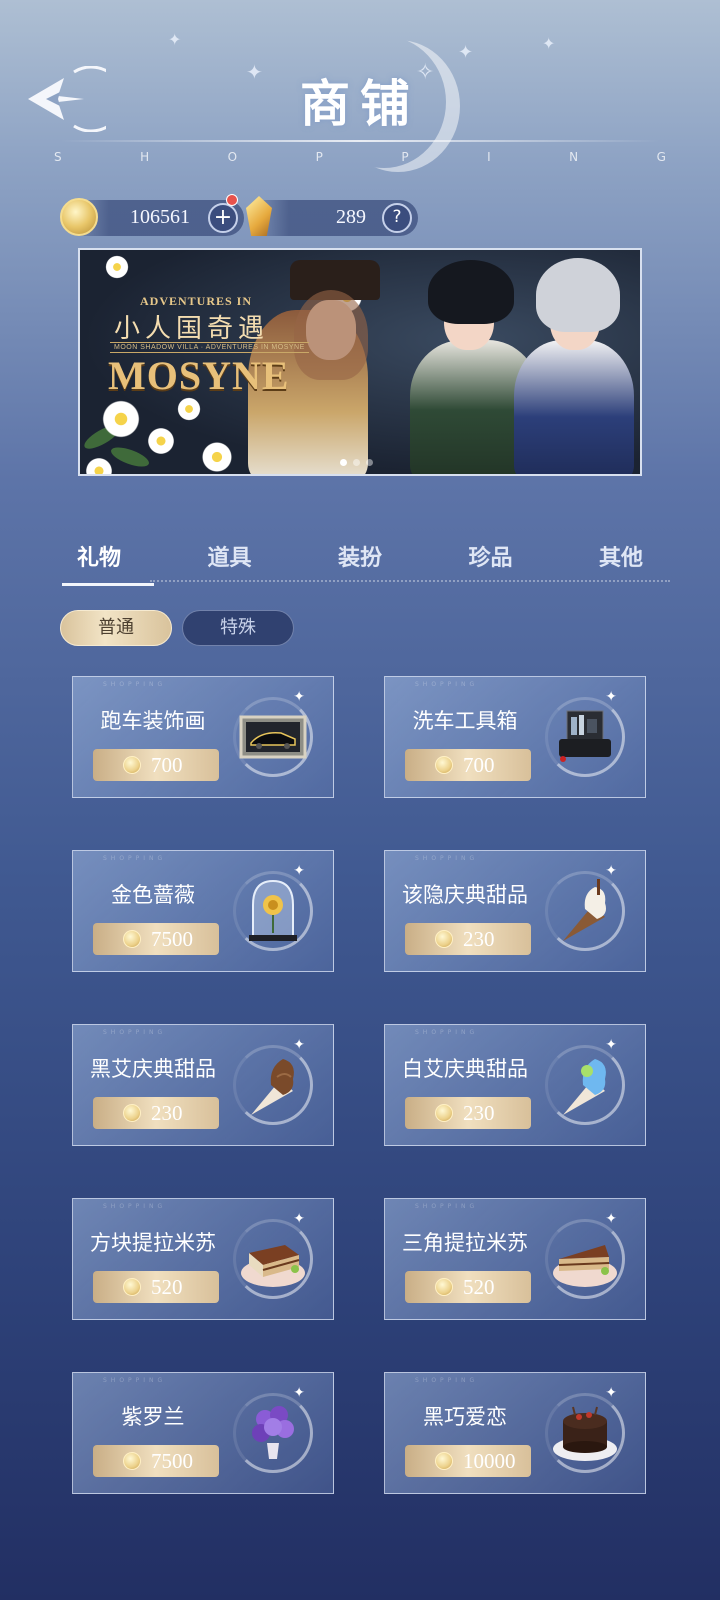 The height and width of the screenshot is (1600, 720). I want to click on shop-item-card: SHOPPING 该隐庆典甜品 230 ✦, so click(515, 911).